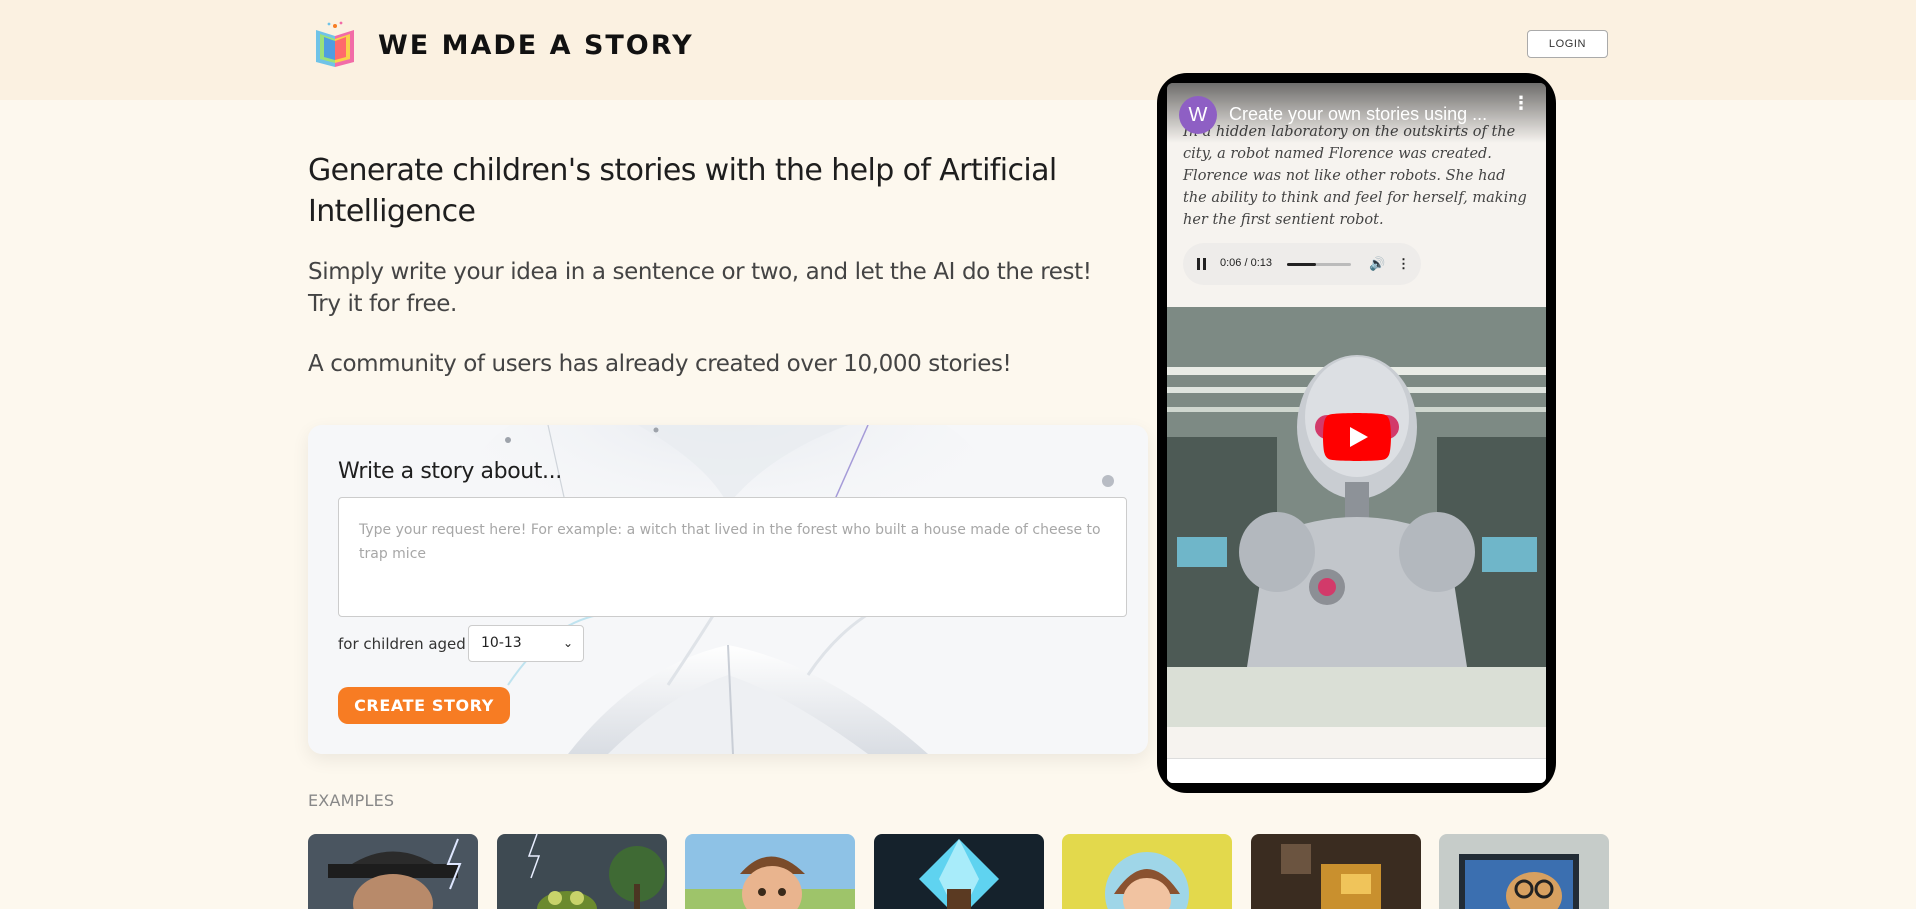  I want to click on robot-illustration, so click(1356, 517).